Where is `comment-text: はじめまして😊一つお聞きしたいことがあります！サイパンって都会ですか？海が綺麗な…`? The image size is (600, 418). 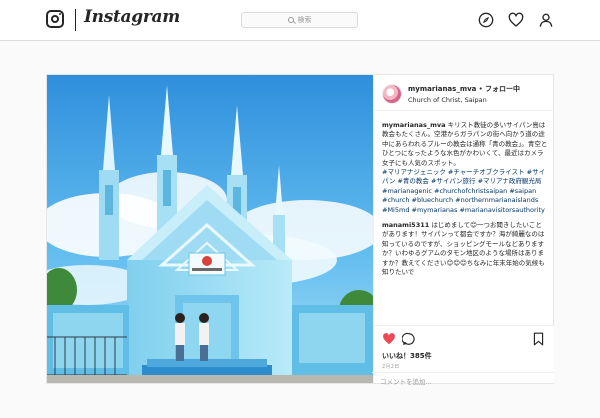 comment-text: はじめまして😊一つお聞きしたいことがあります！サイパンって都会ですか？海が綺麗な… is located at coordinates (463, 249).